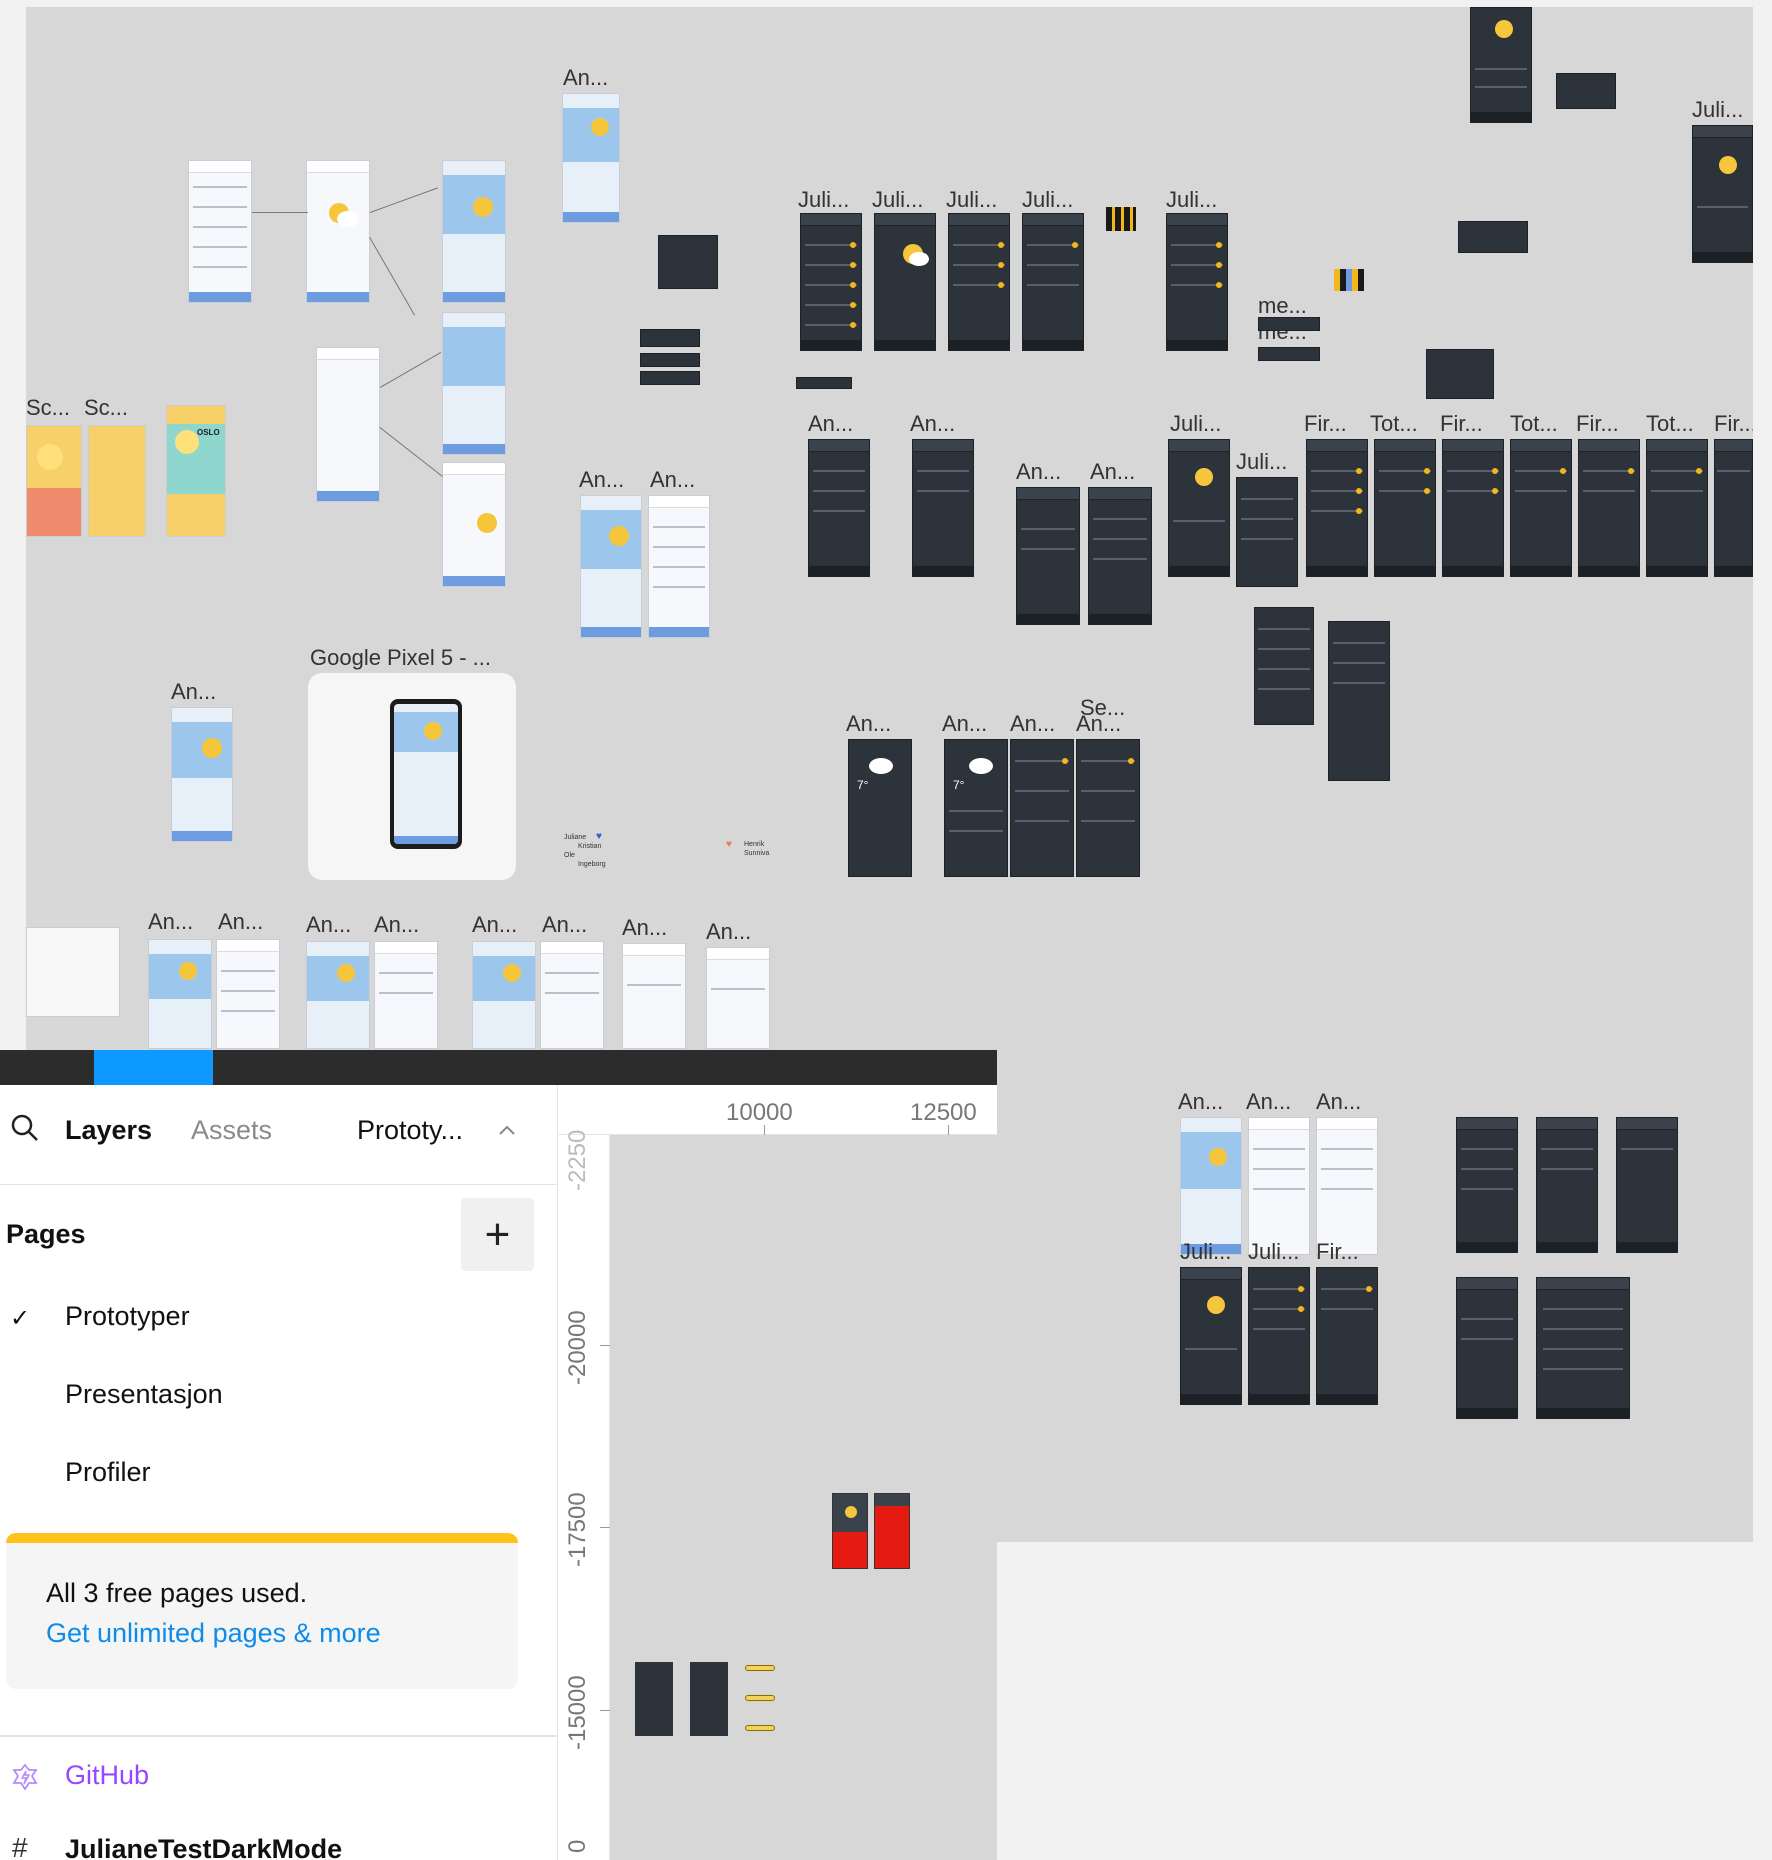 Image resolution: width=1772 pixels, height=1860 pixels. What do you see at coordinates (213, 1633) in the screenshot?
I see `upgrade-link: Get unlimited pages & more` at bounding box center [213, 1633].